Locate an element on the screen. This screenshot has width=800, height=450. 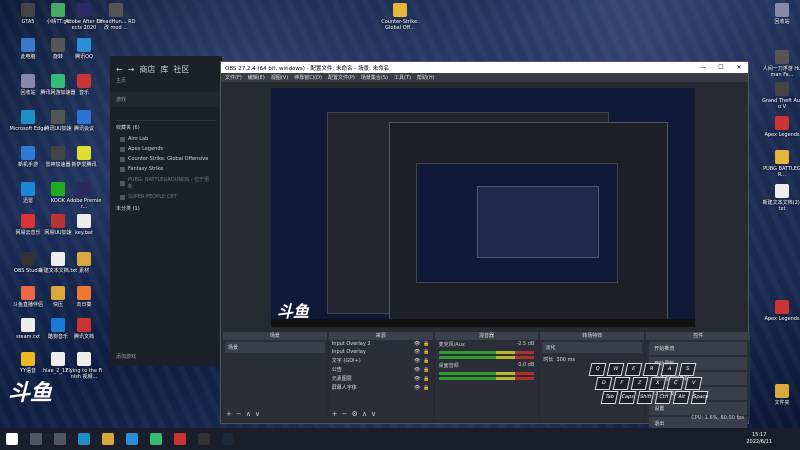
menu-item: 工具(T) is located at coordinates (402, 77).